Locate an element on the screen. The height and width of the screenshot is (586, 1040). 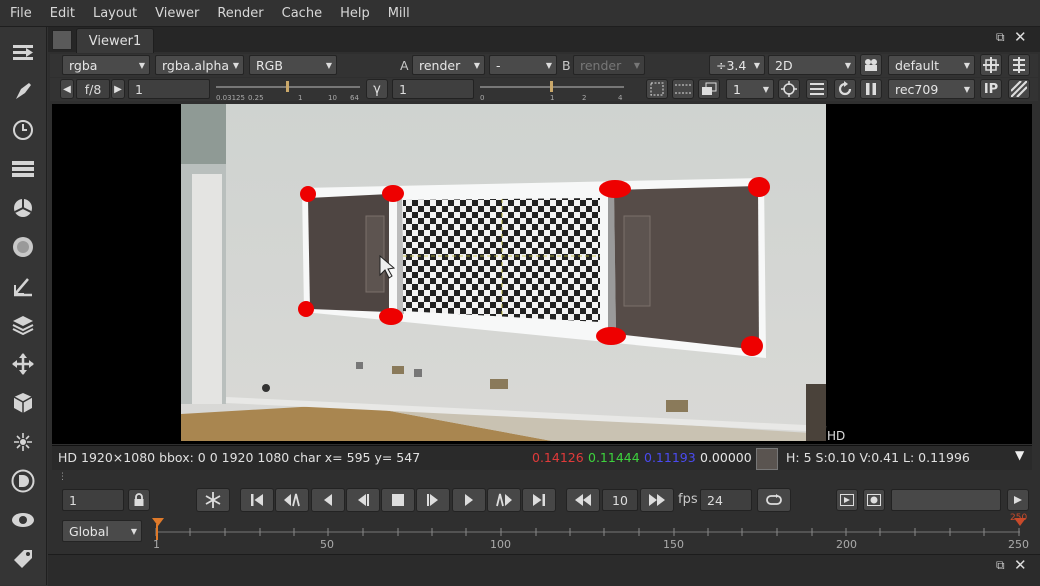
loop-icon is located at coordinates (774, 500).